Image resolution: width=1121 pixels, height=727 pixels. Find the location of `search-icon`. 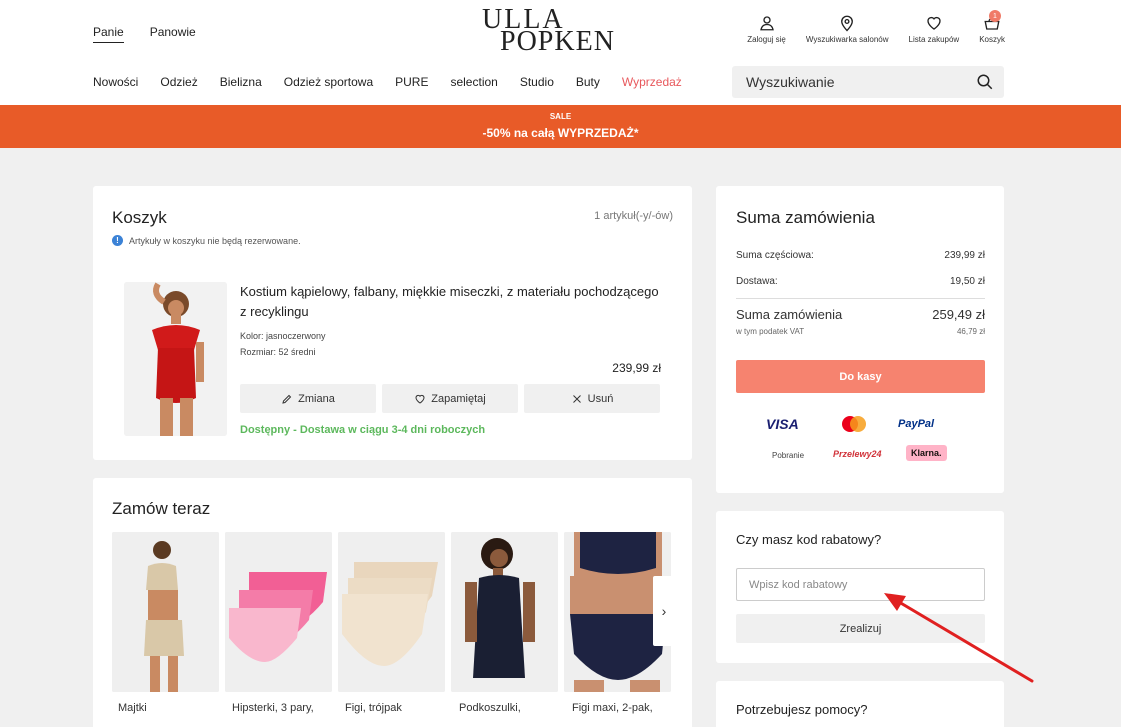

search-icon is located at coordinates (985, 82).